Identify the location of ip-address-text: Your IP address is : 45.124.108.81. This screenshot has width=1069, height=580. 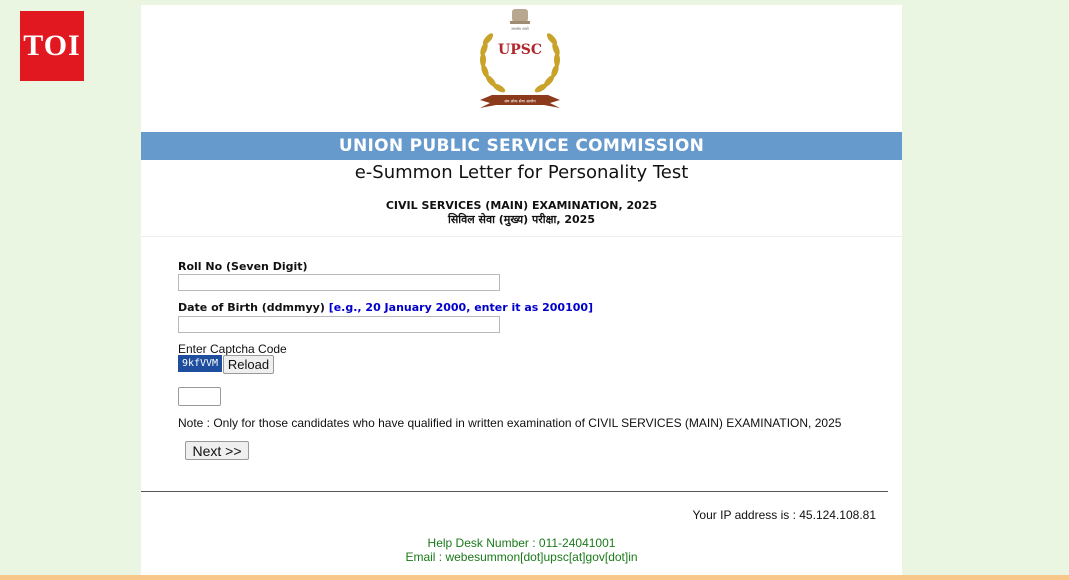
(784, 515).